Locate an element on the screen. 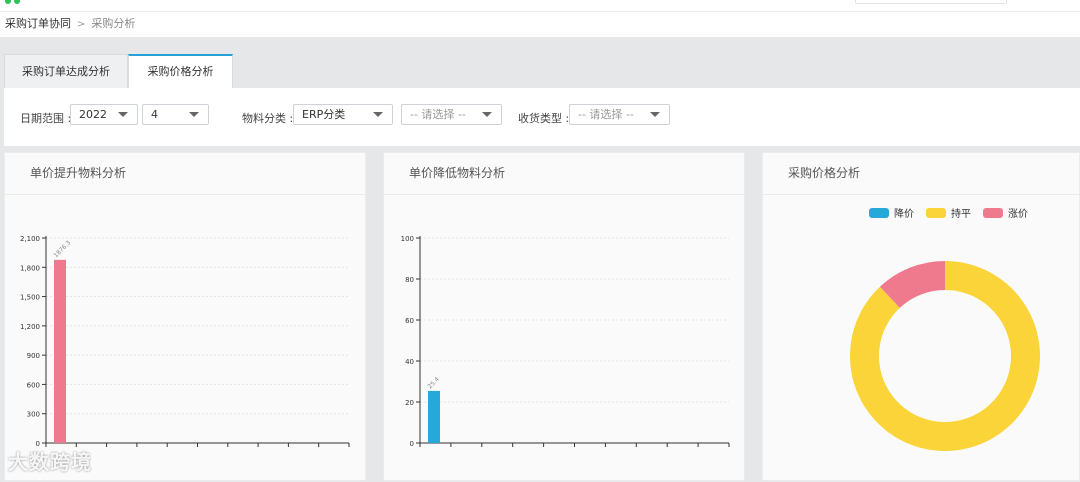  month-value: 4 is located at coordinates (154, 114).